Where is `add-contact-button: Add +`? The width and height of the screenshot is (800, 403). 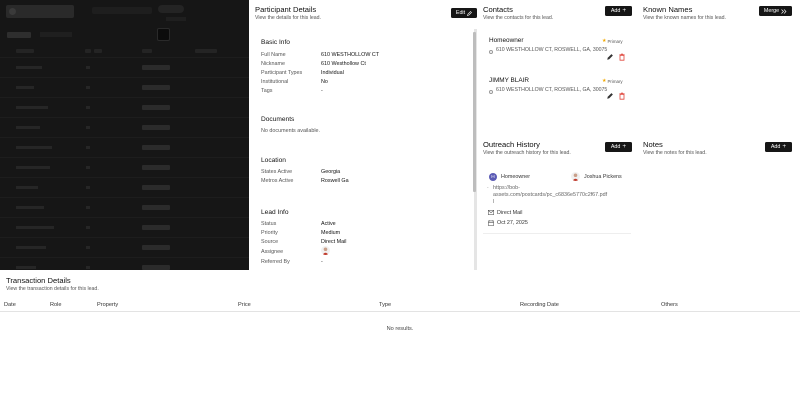
add-contact-button: Add + is located at coordinates (618, 11).